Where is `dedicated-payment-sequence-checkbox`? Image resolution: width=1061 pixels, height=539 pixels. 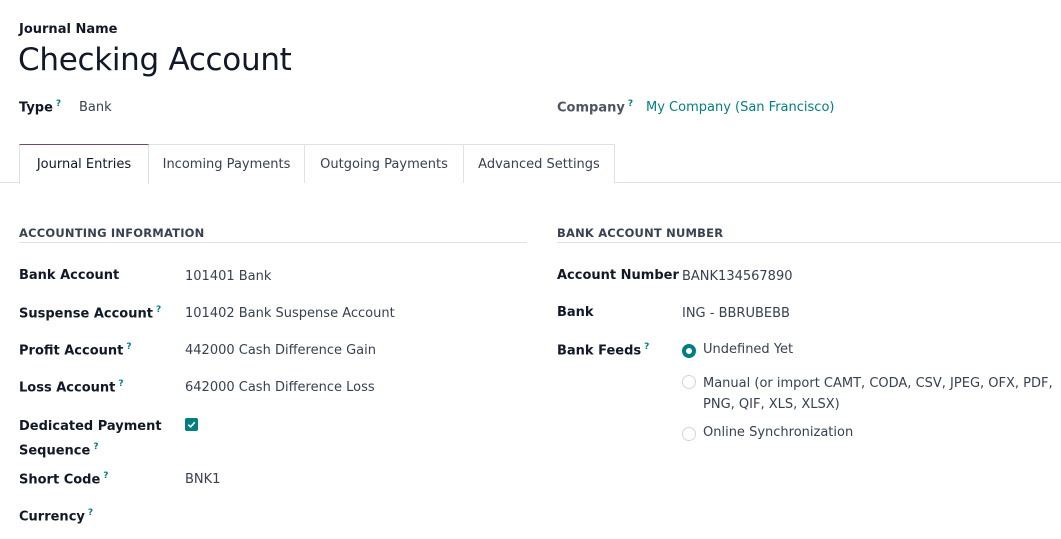
dedicated-payment-sequence-checkbox is located at coordinates (191, 424).